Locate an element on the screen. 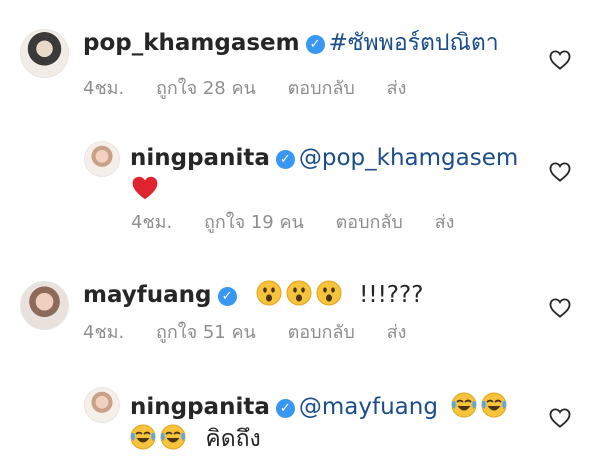 The height and width of the screenshot is (457, 591). comment-meta: 4ชม. ถูกใจ 51 คน ตอบกลับ ส่ง is located at coordinates (257, 333).